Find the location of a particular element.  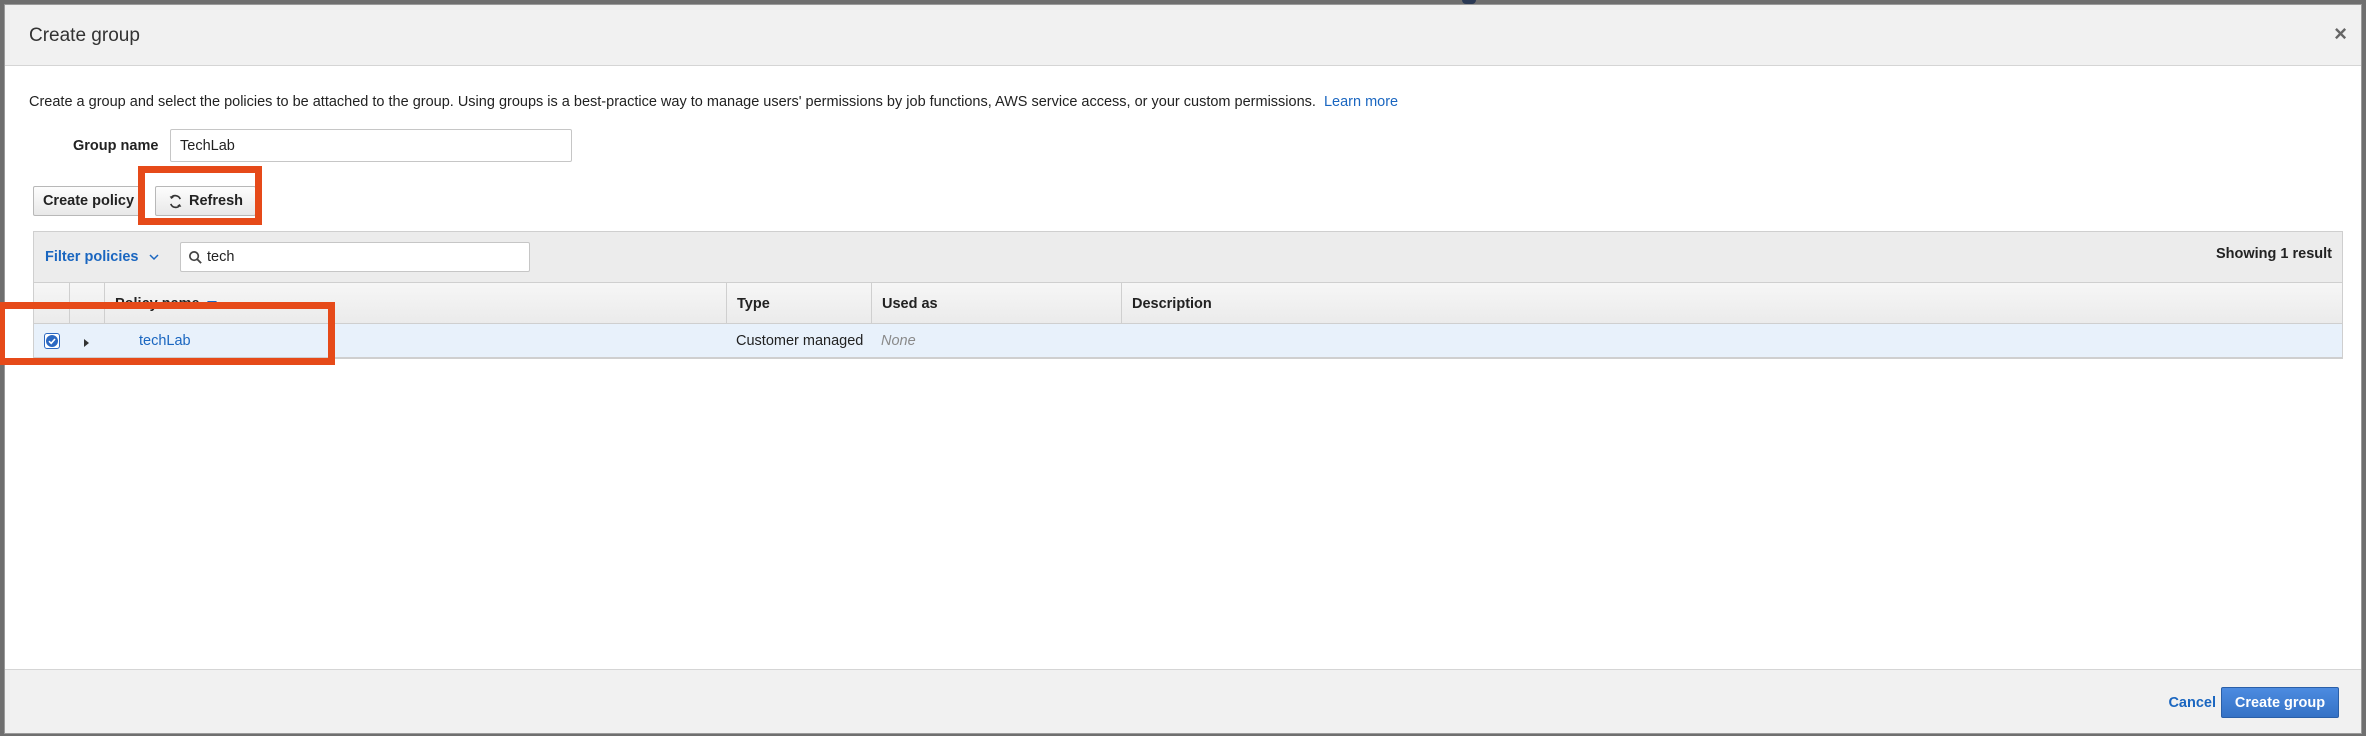

search-icon is located at coordinates (195, 257).